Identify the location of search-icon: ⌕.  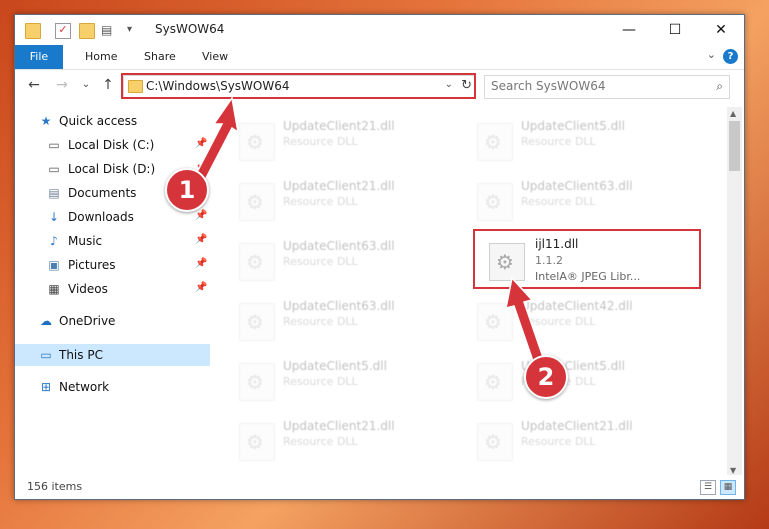
(719, 86).